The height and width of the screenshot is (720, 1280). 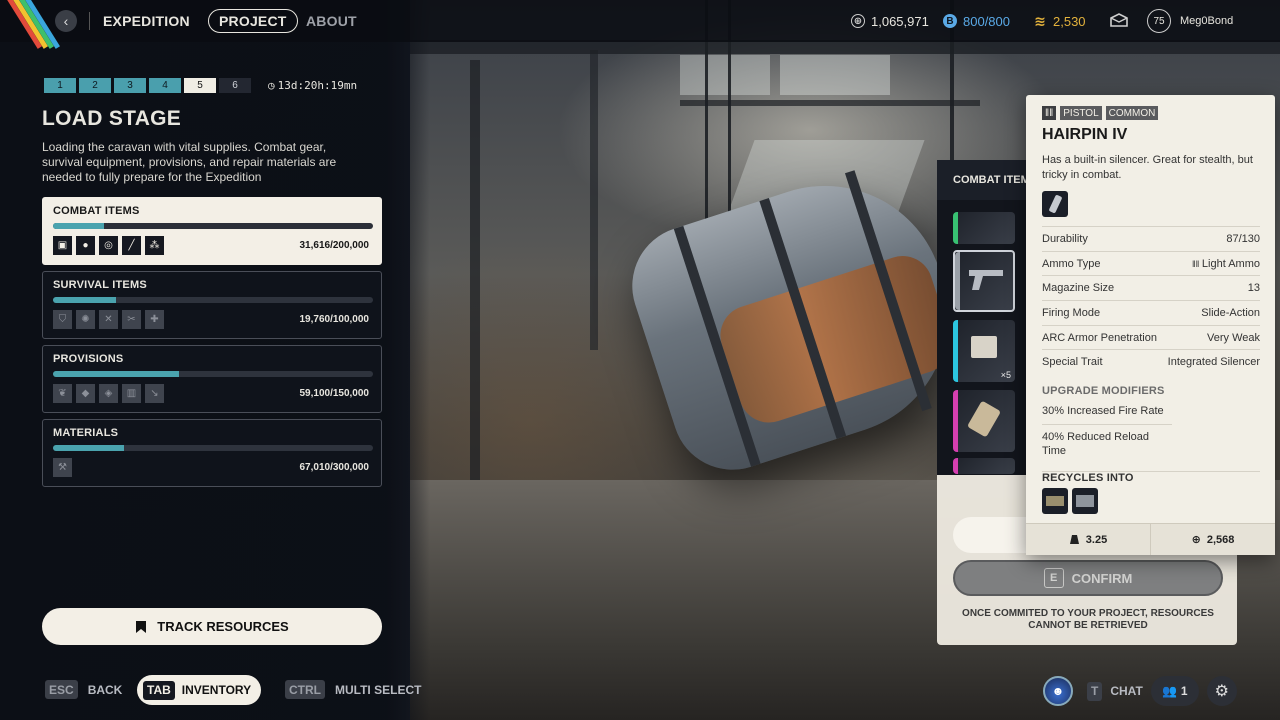 What do you see at coordinates (1221, 691) in the screenshot?
I see `settings-gear-icon: ⚙` at bounding box center [1221, 691].